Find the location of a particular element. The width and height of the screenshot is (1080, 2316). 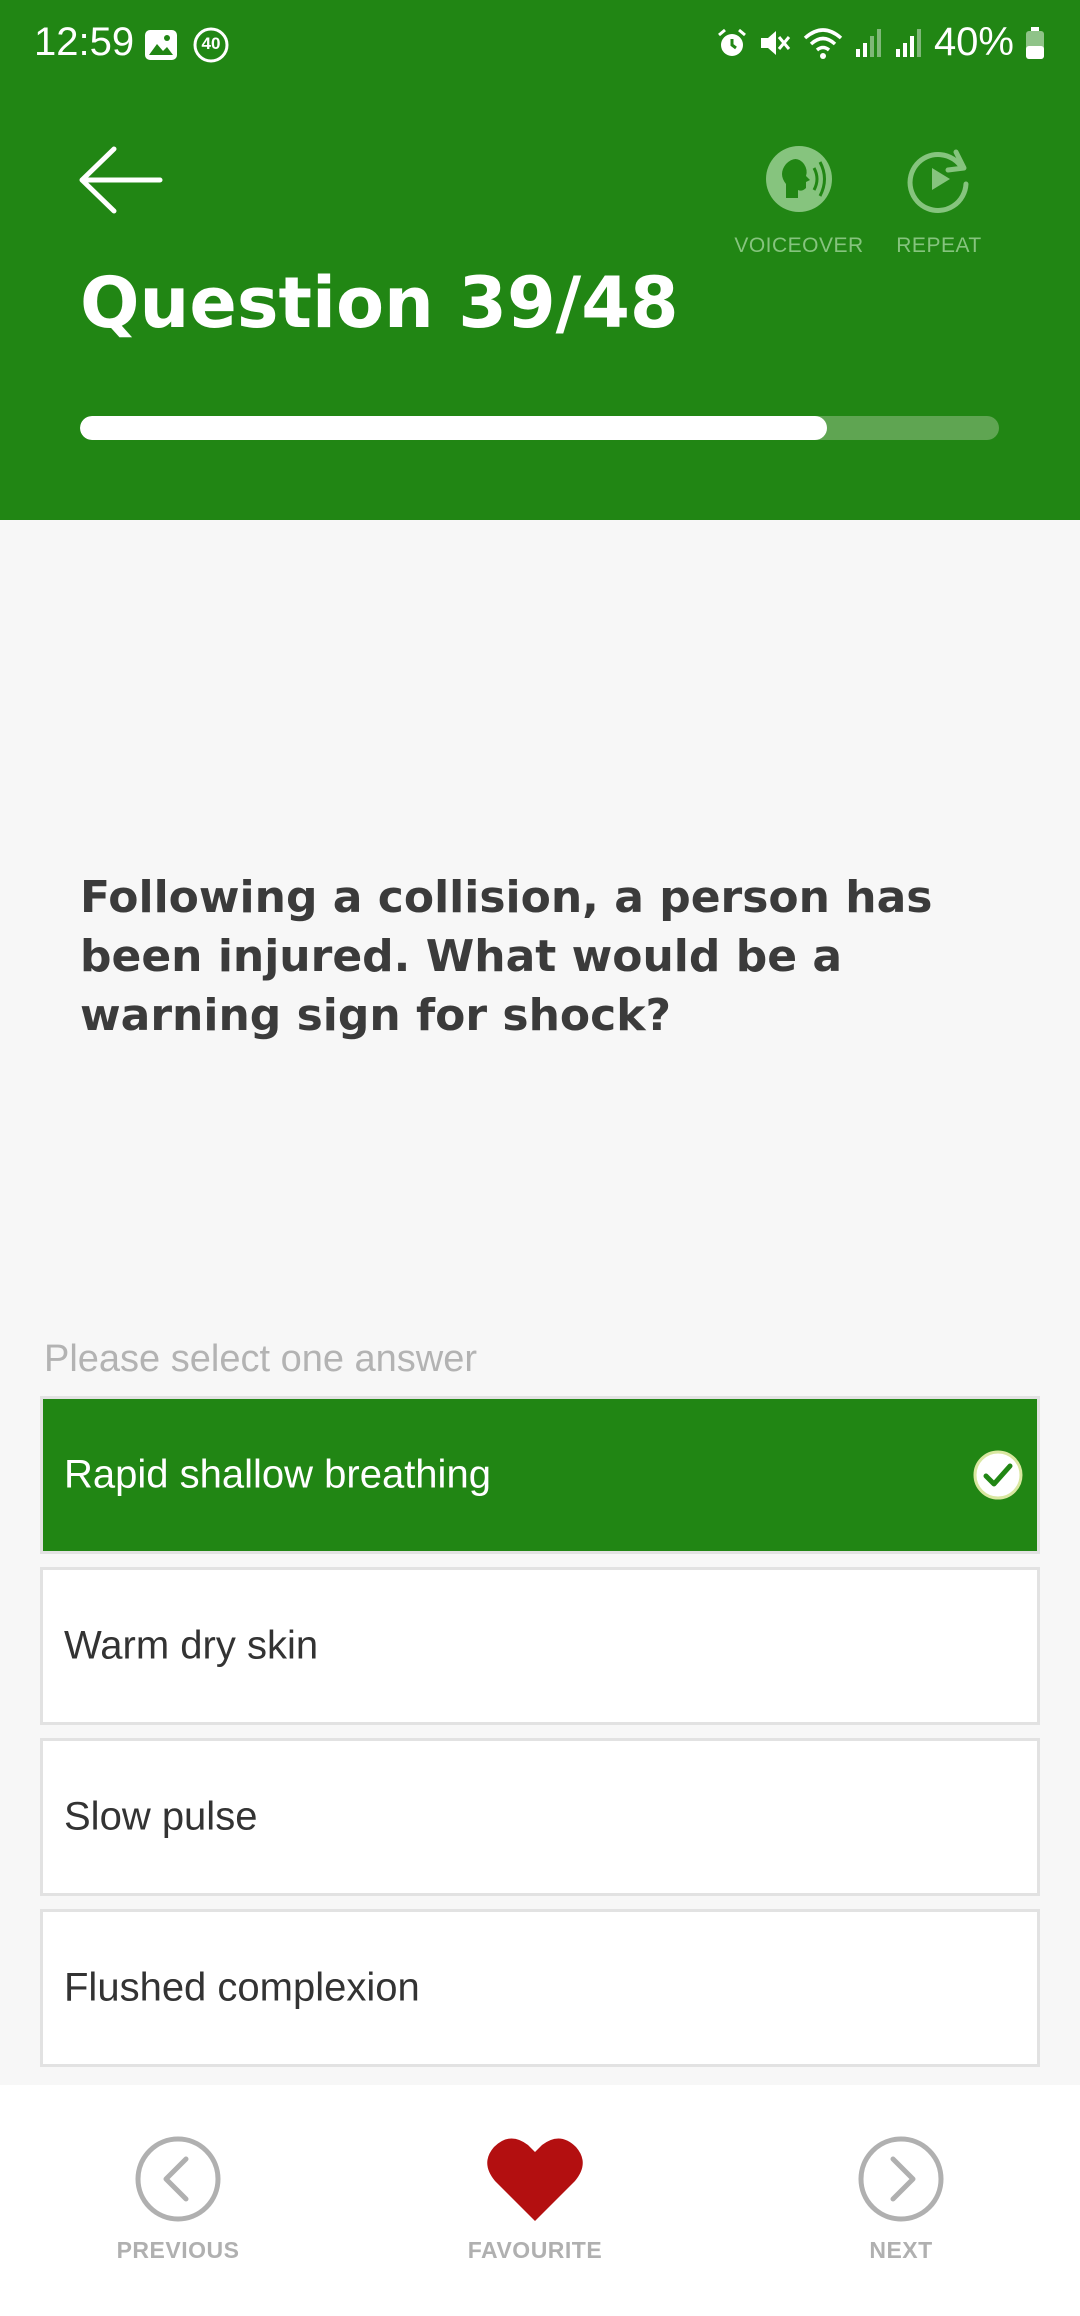

progress-bar is located at coordinates (539, 428).